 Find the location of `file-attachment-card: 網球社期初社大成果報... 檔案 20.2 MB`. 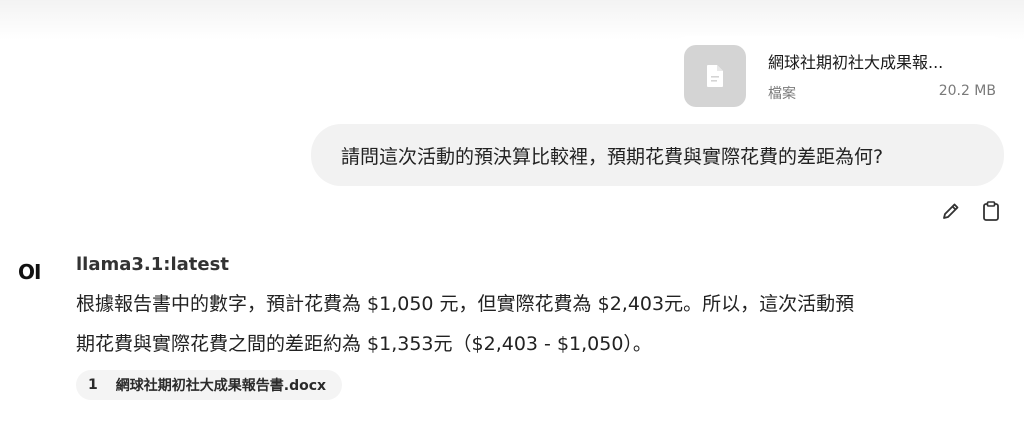

file-attachment-card: 網球社期初社大成果報... 檔案 20.2 MB is located at coordinates (840, 76).